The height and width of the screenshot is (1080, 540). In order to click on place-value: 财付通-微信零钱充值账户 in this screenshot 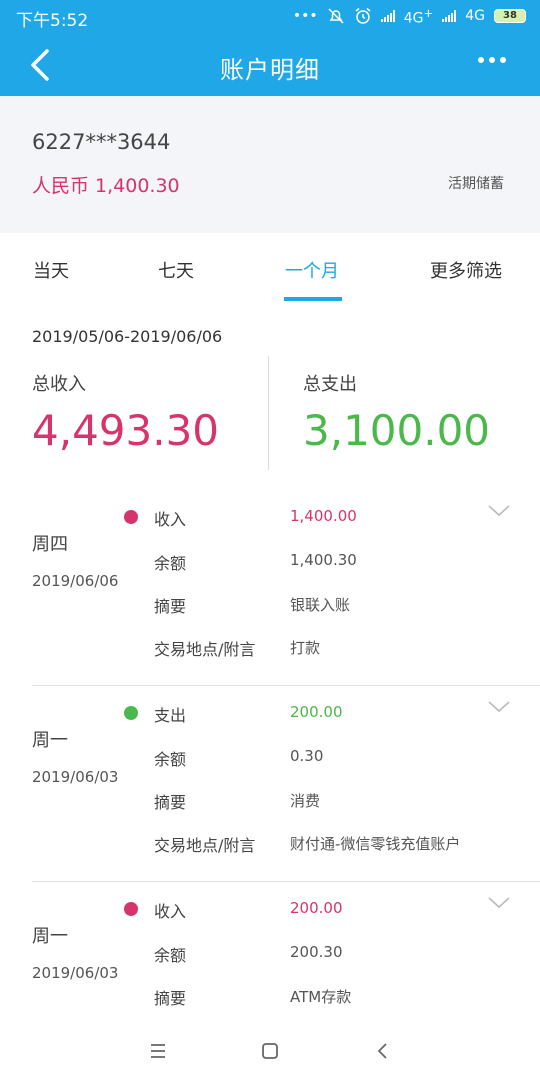, I will do `click(375, 844)`.